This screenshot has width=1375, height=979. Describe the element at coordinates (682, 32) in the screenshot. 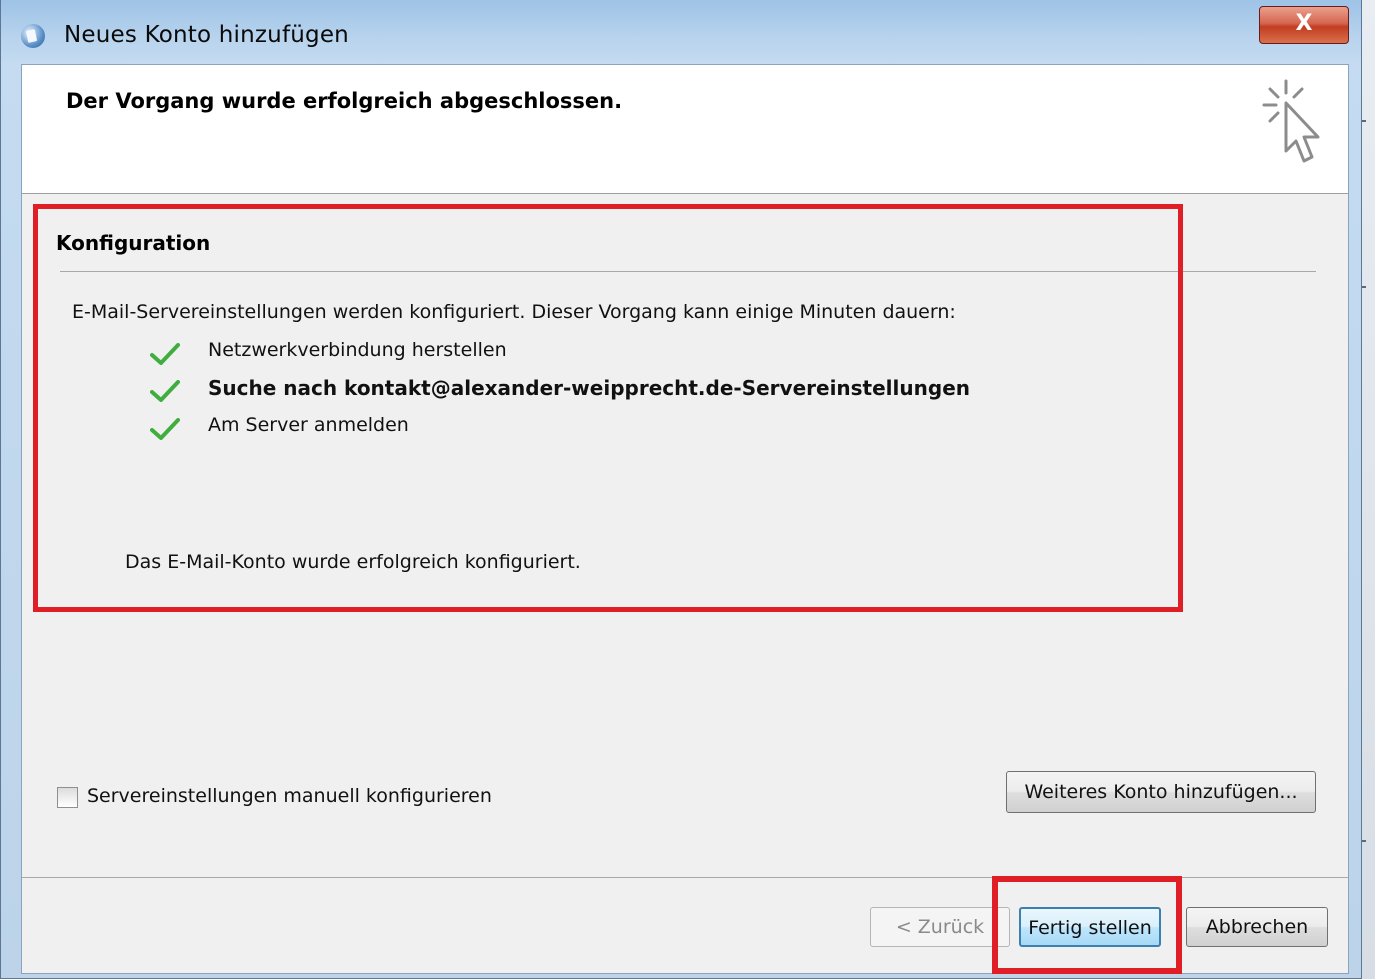

I see `title-bar: Neues Konto hinzufügen X` at that location.